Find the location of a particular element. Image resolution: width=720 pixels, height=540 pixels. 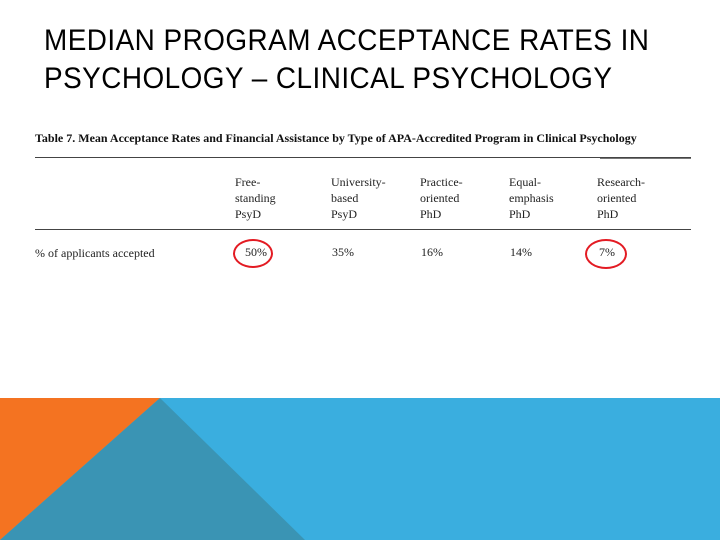

table-header-rule is located at coordinates (363, 229).